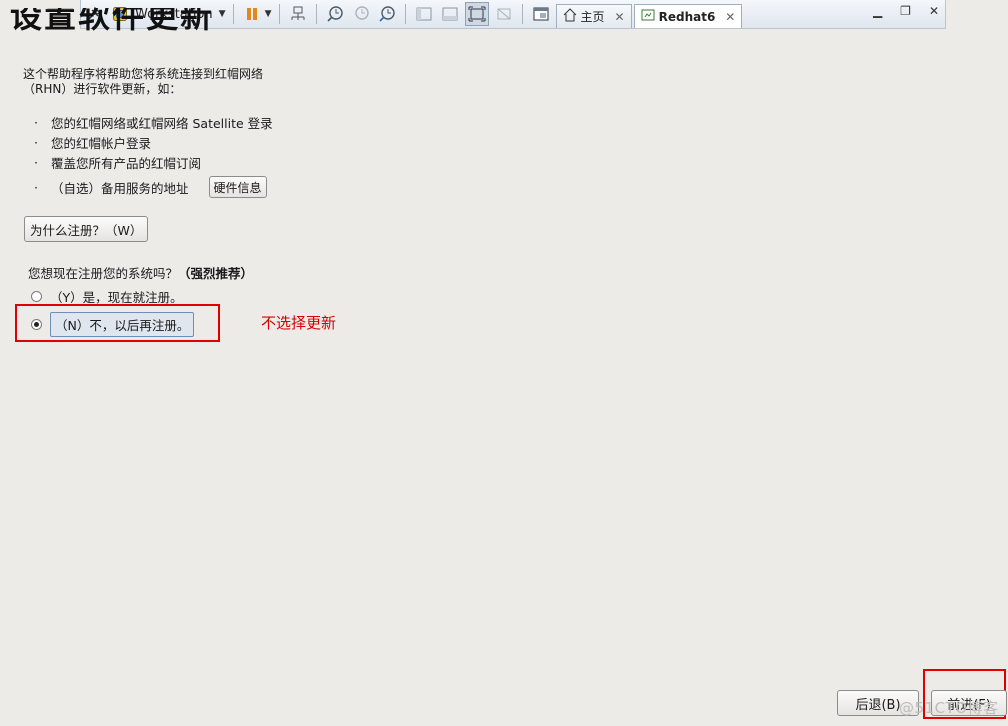  I want to click on thumbnail-bar-button, so click(450, 14).